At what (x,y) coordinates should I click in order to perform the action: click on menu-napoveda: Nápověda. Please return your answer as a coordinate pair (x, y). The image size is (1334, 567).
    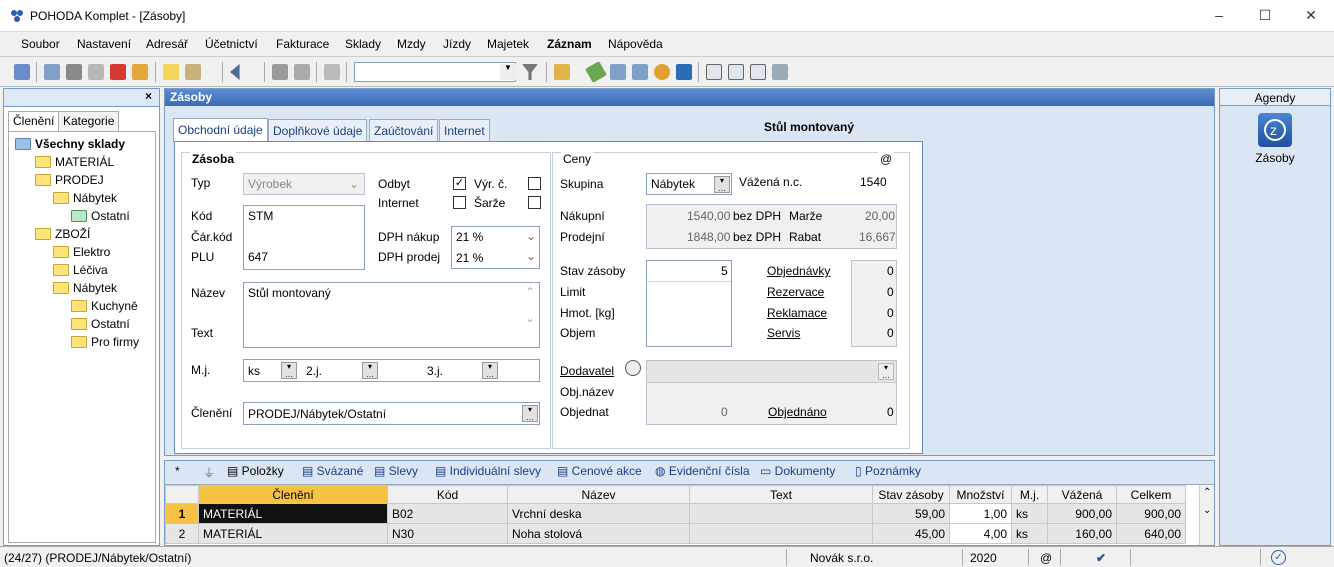
    Looking at the image, I should click on (635, 44).